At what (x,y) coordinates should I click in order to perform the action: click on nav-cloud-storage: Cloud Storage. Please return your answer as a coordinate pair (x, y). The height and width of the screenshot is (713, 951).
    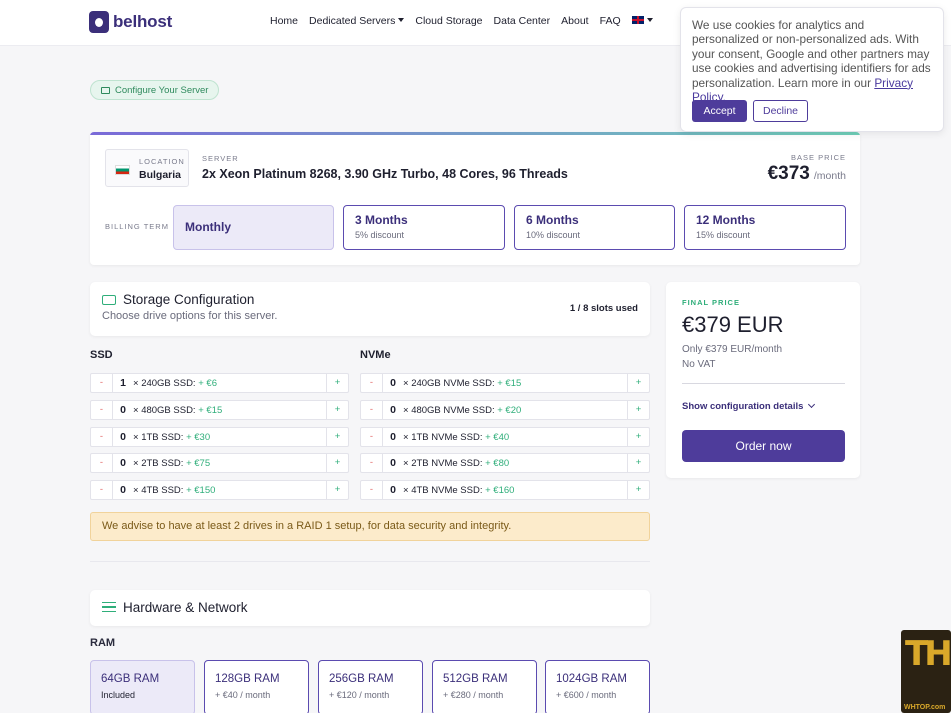
    Looking at the image, I should click on (448, 21).